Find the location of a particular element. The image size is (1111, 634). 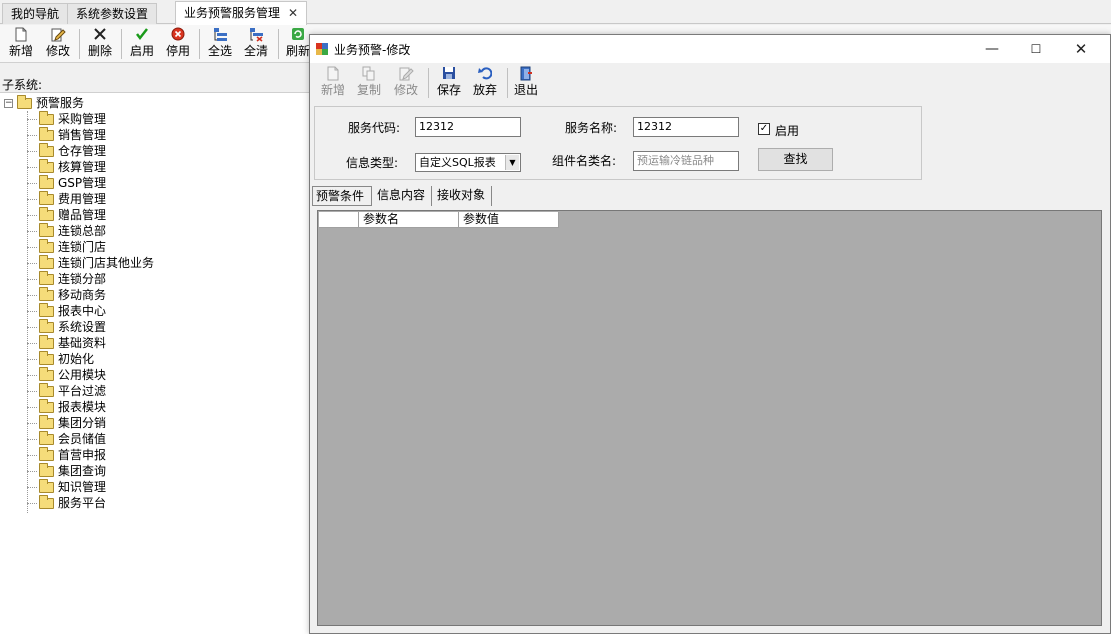

select-all-icon is located at coordinates (220, 36).